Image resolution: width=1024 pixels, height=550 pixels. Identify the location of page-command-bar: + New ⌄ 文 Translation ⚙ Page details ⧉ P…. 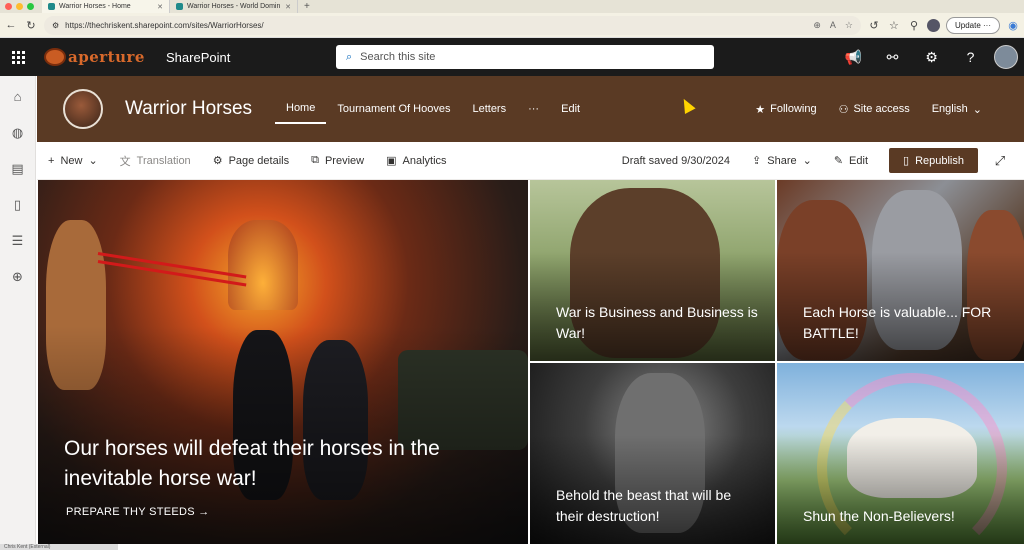
(530, 161).